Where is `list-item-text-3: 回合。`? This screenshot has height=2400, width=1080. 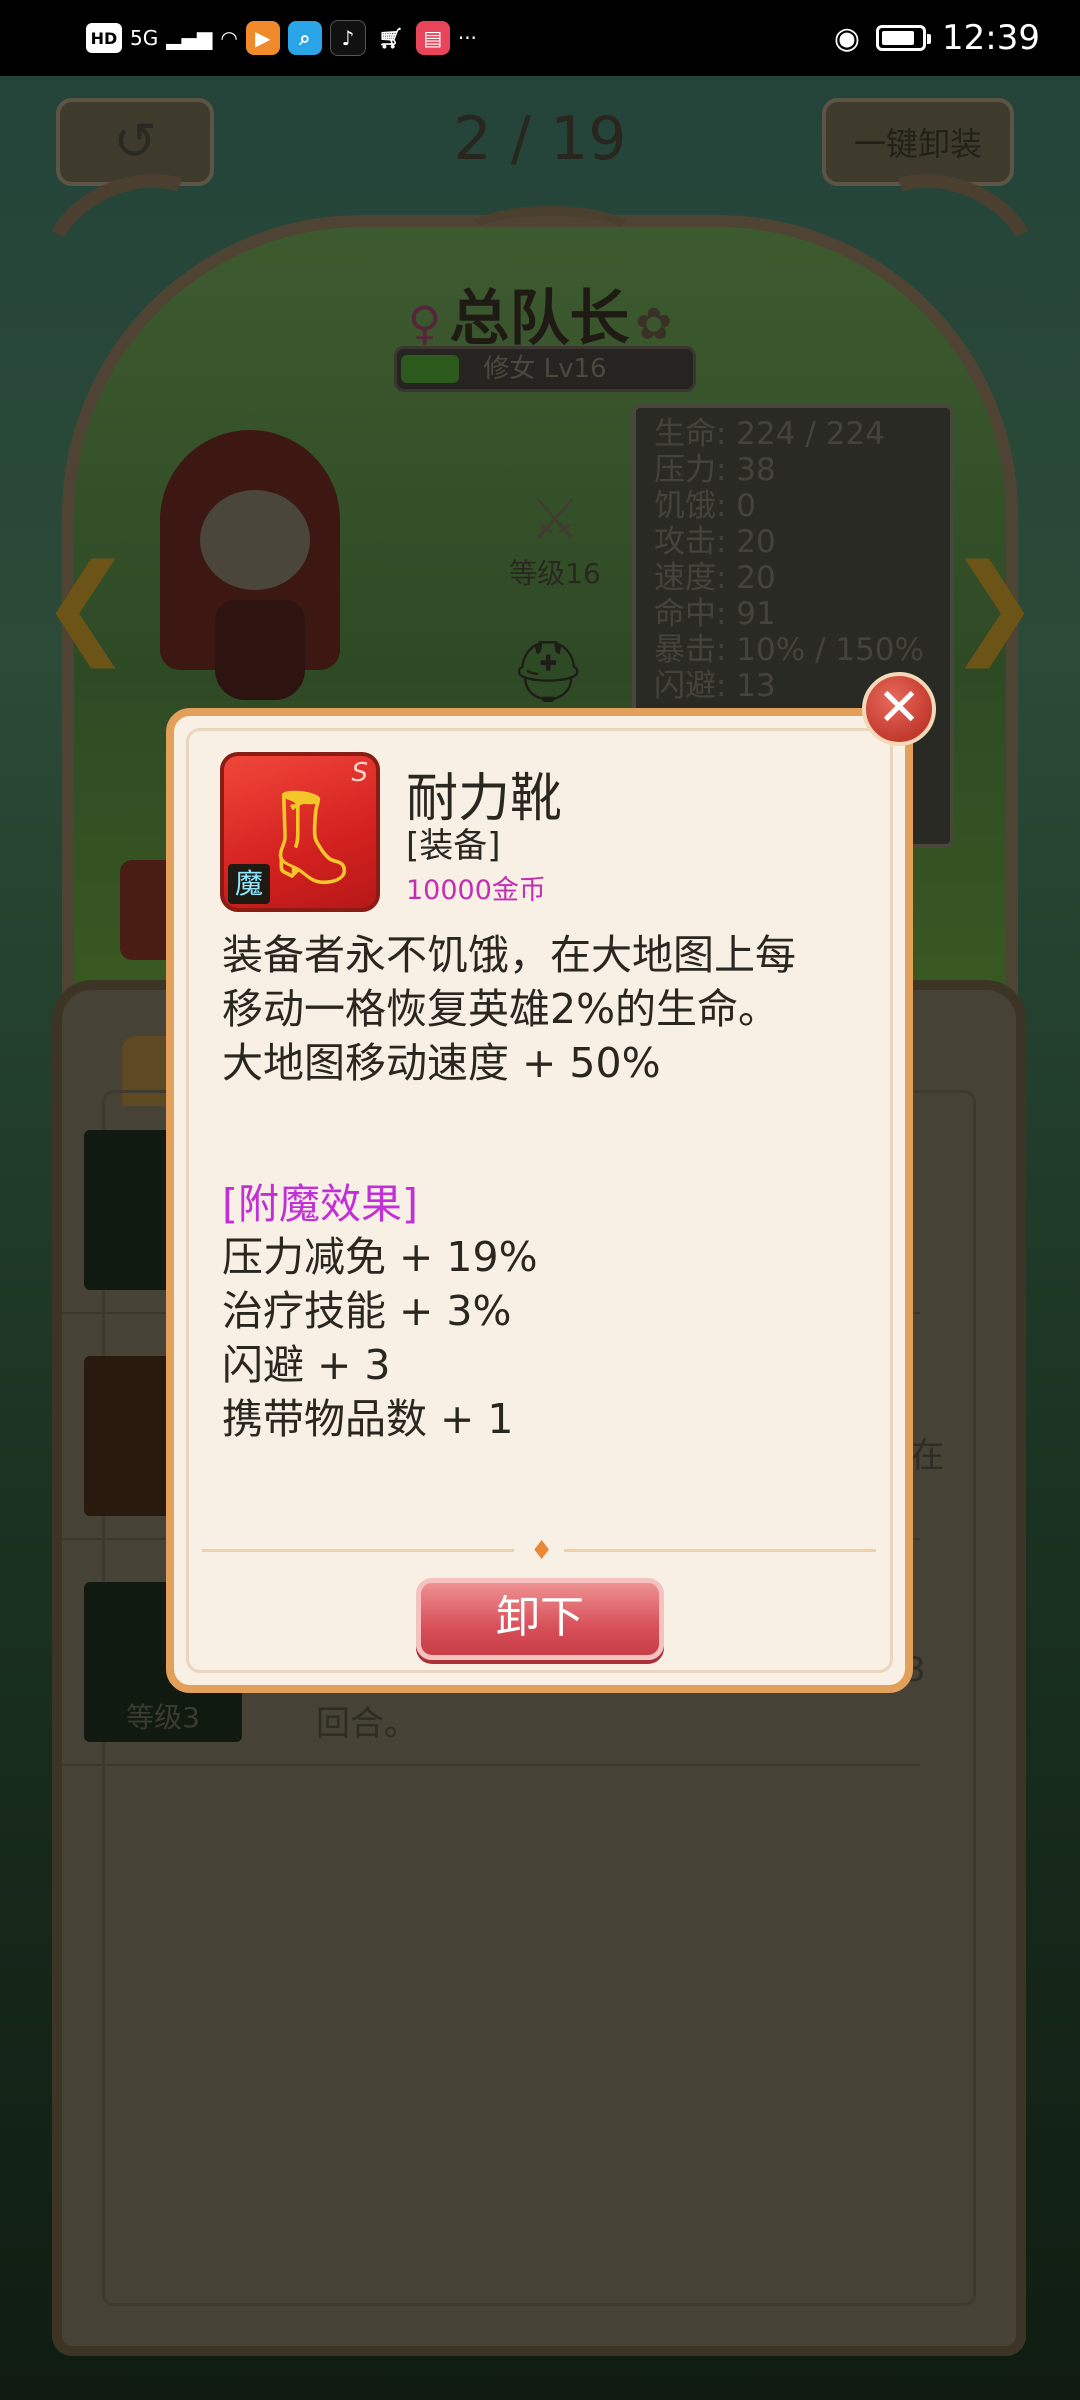
list-item-text-3: 回合。 is located at coordinates (367, 1724).